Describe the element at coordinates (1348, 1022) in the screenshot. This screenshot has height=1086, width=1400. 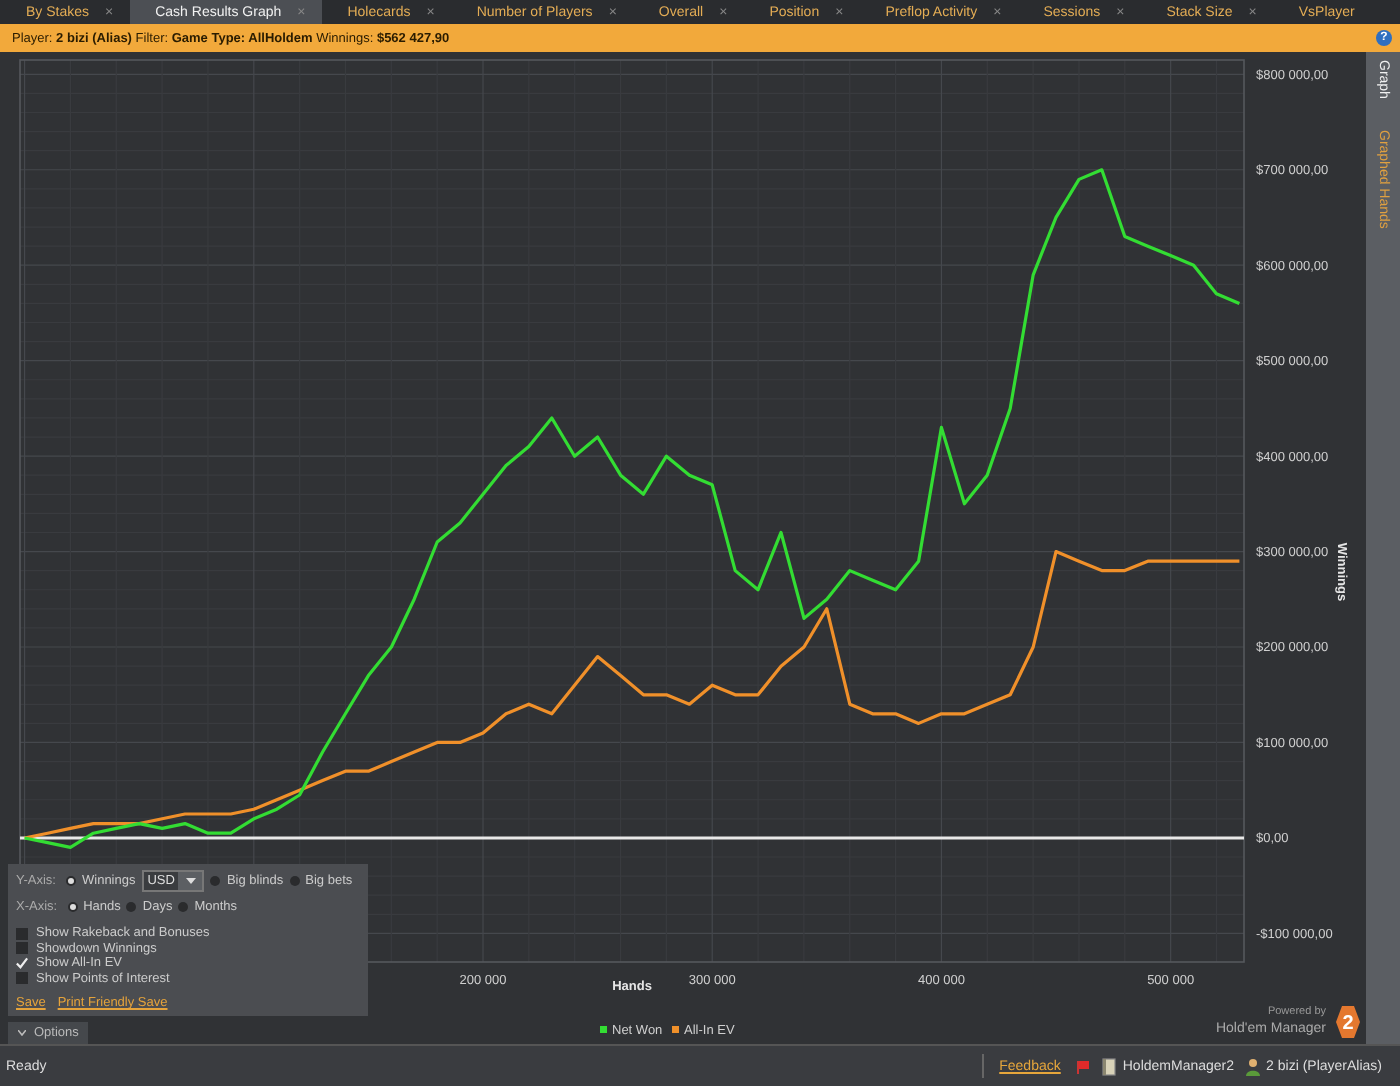
I see `brand-badge: 2` at that location.